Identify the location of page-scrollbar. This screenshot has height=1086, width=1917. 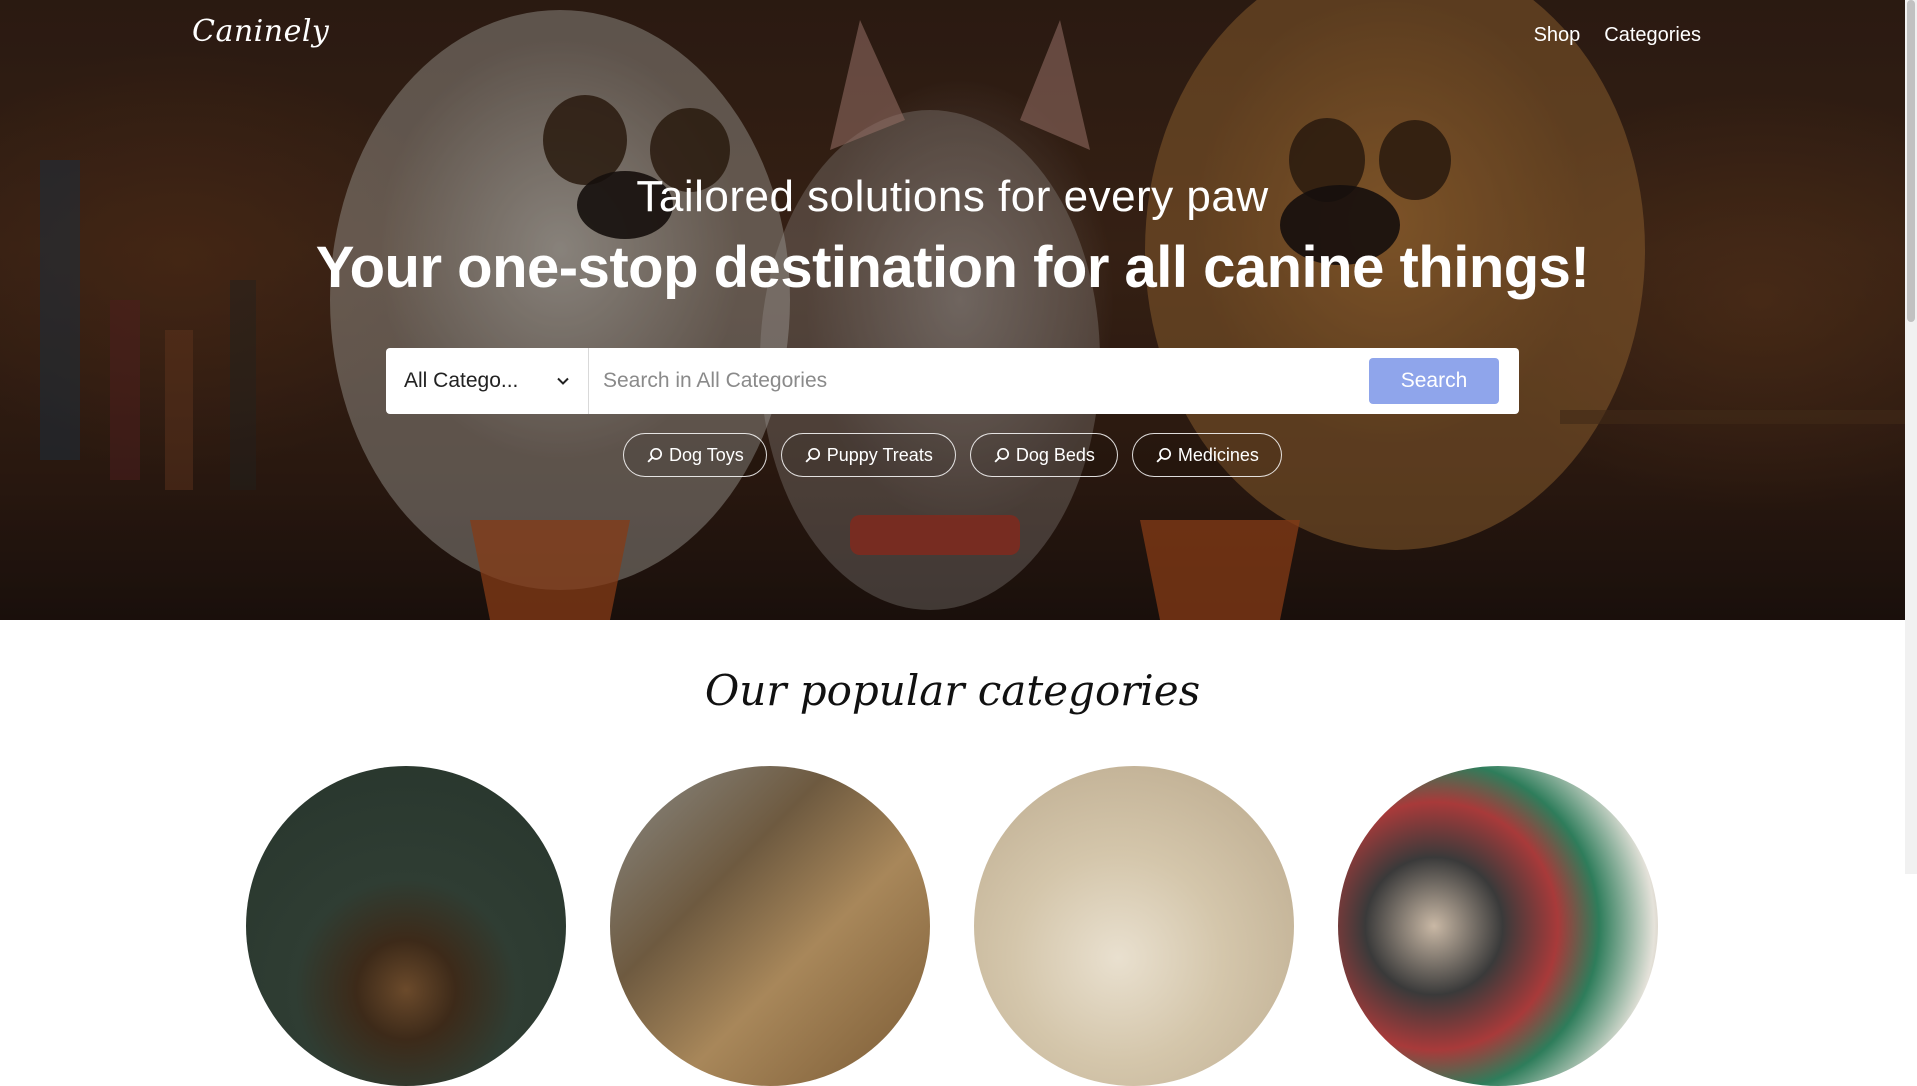
(1911, 437).